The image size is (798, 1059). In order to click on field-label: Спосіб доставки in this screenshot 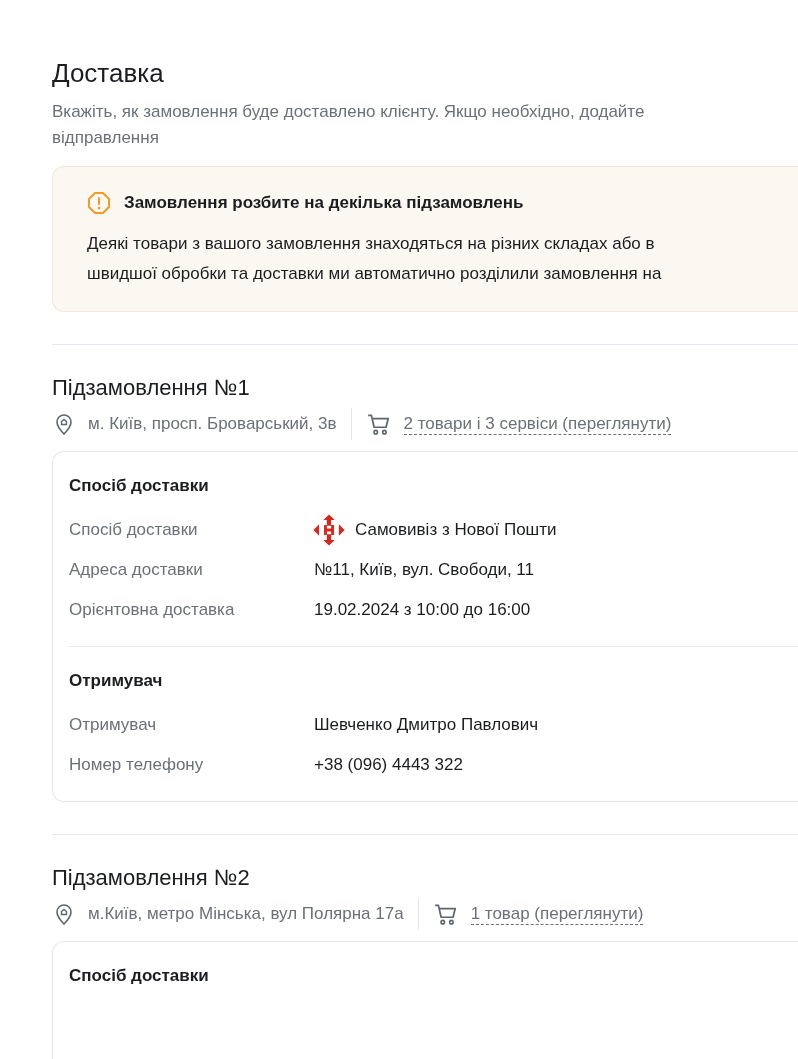, I will do `click(134, 530)`.